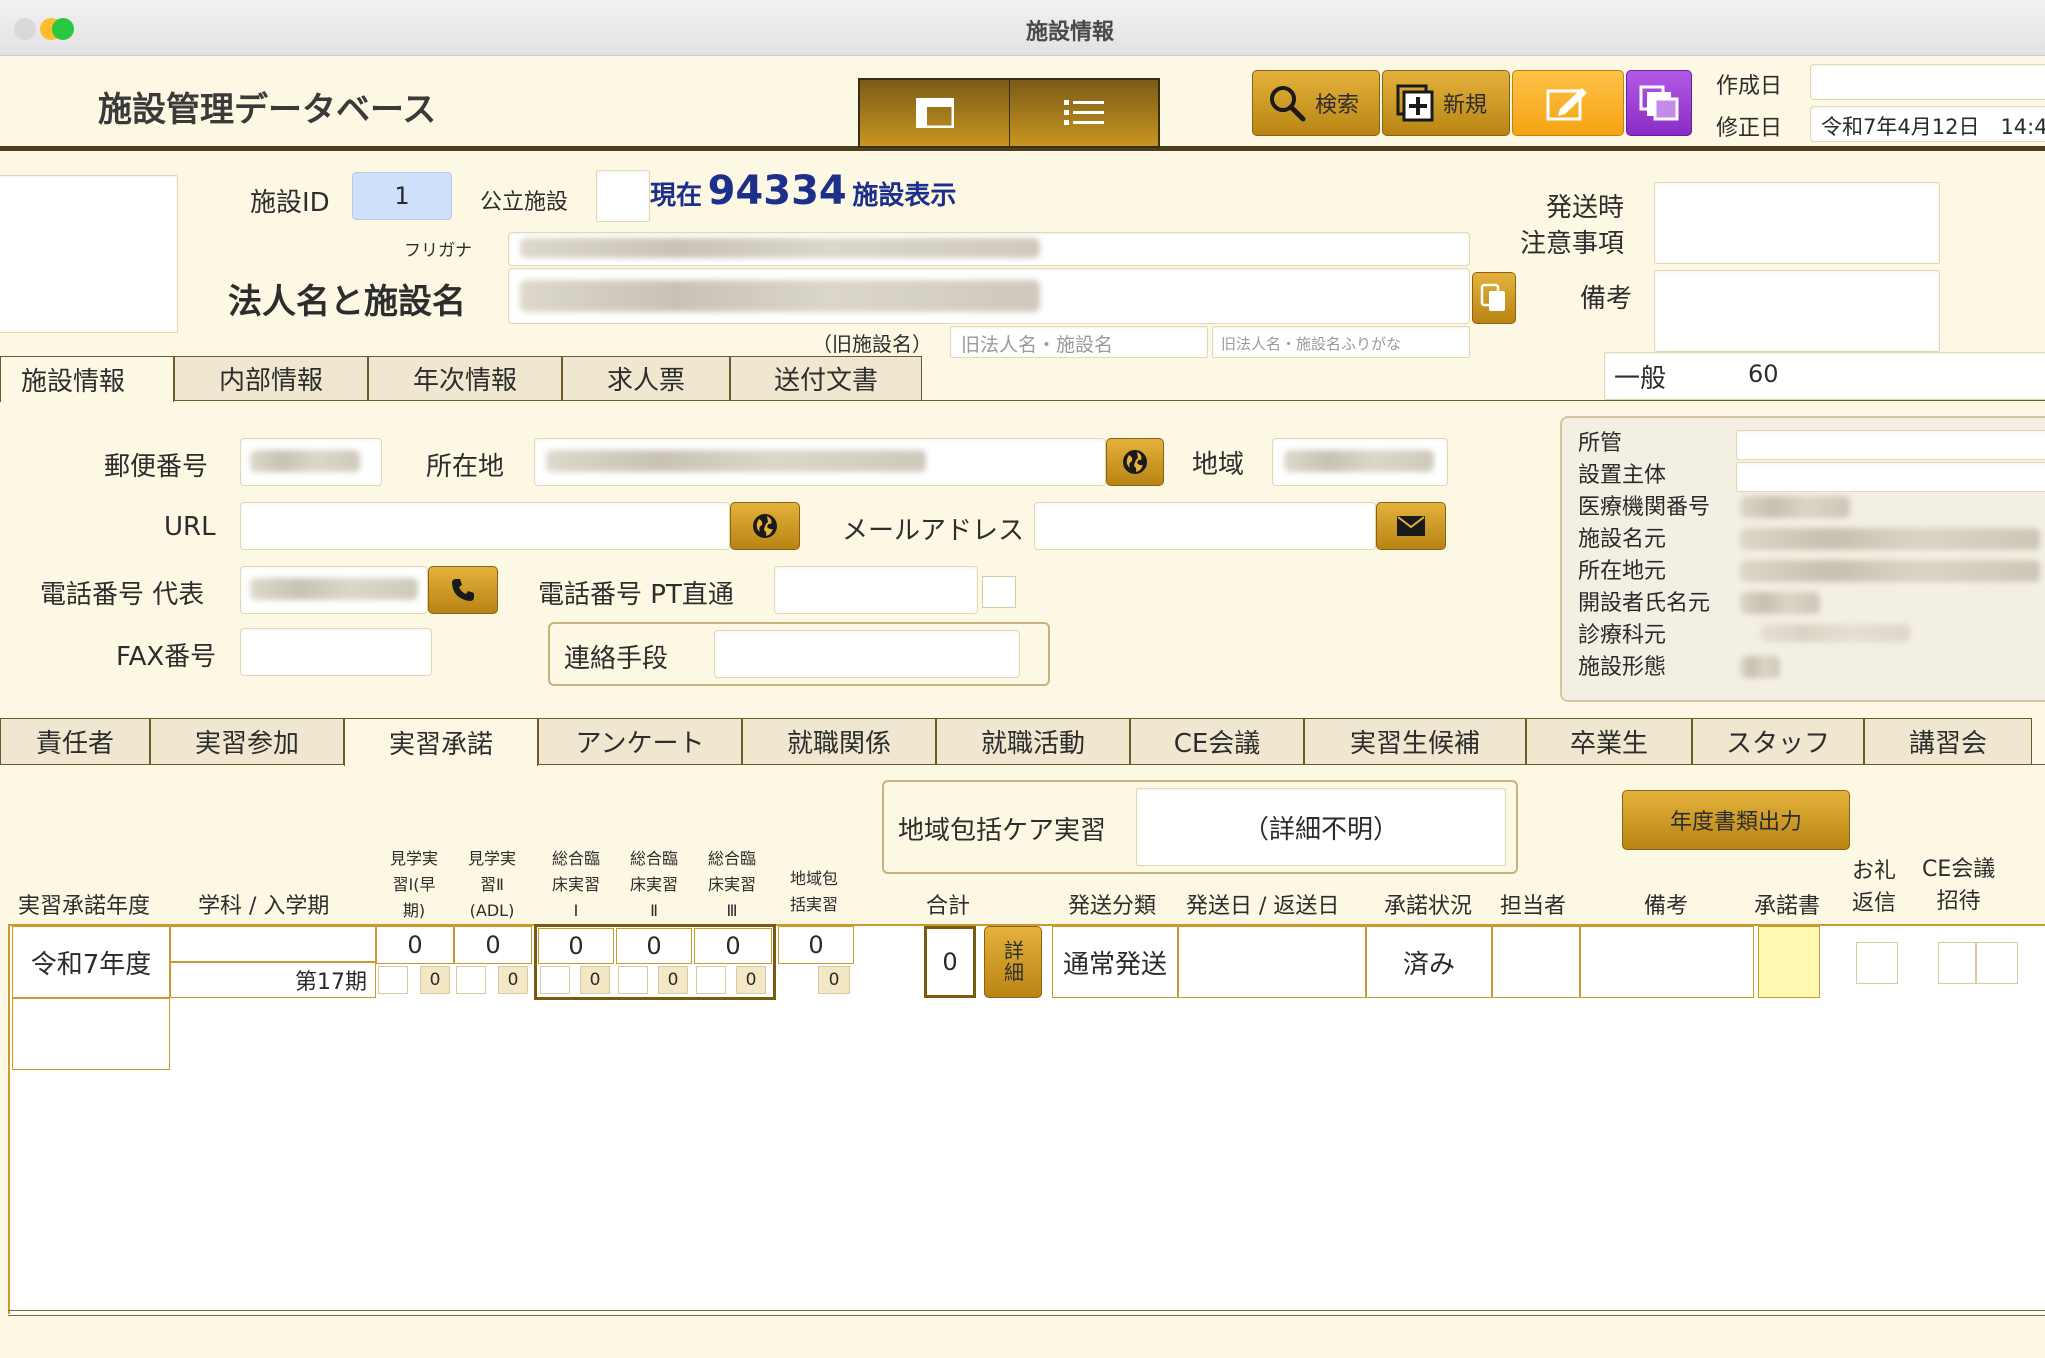 This screenshot has height=1358, width=2045. What do you see at coordinates (305, 461) in the screenshot?
I see `postal-redacted` at bounding box center [305, 461].